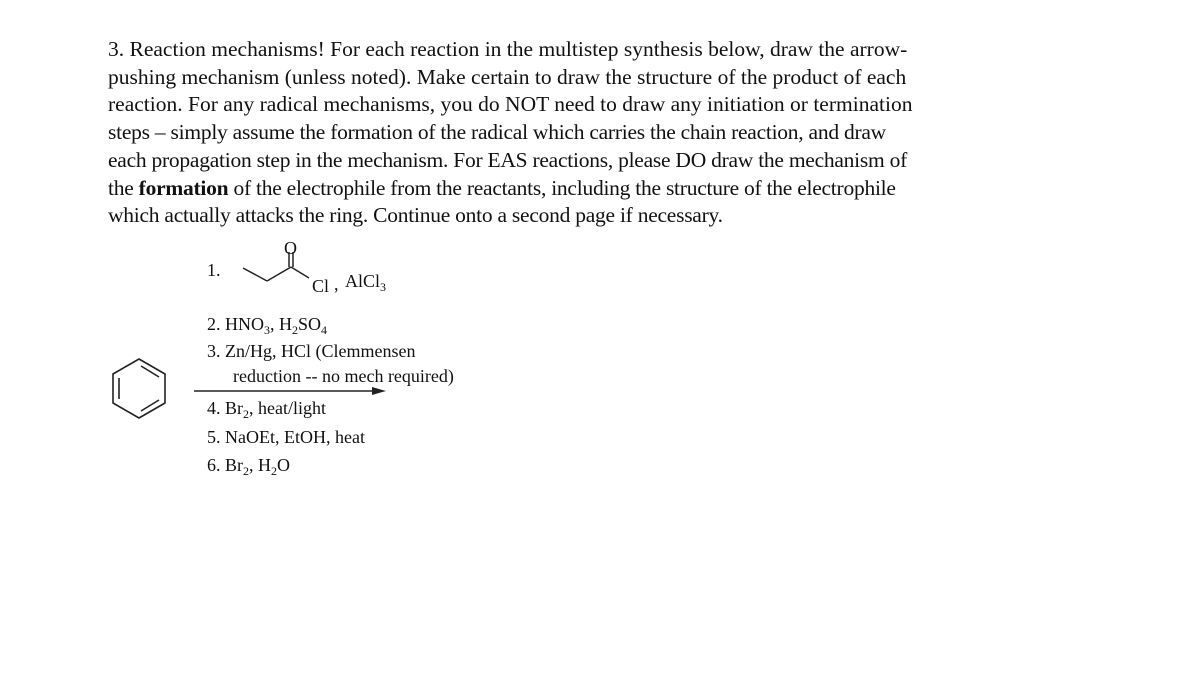 This screenshot has height=674, width=1200. I want to click on step-2-reagents: 2. HNO3, H2SO4, so click(267, 325).